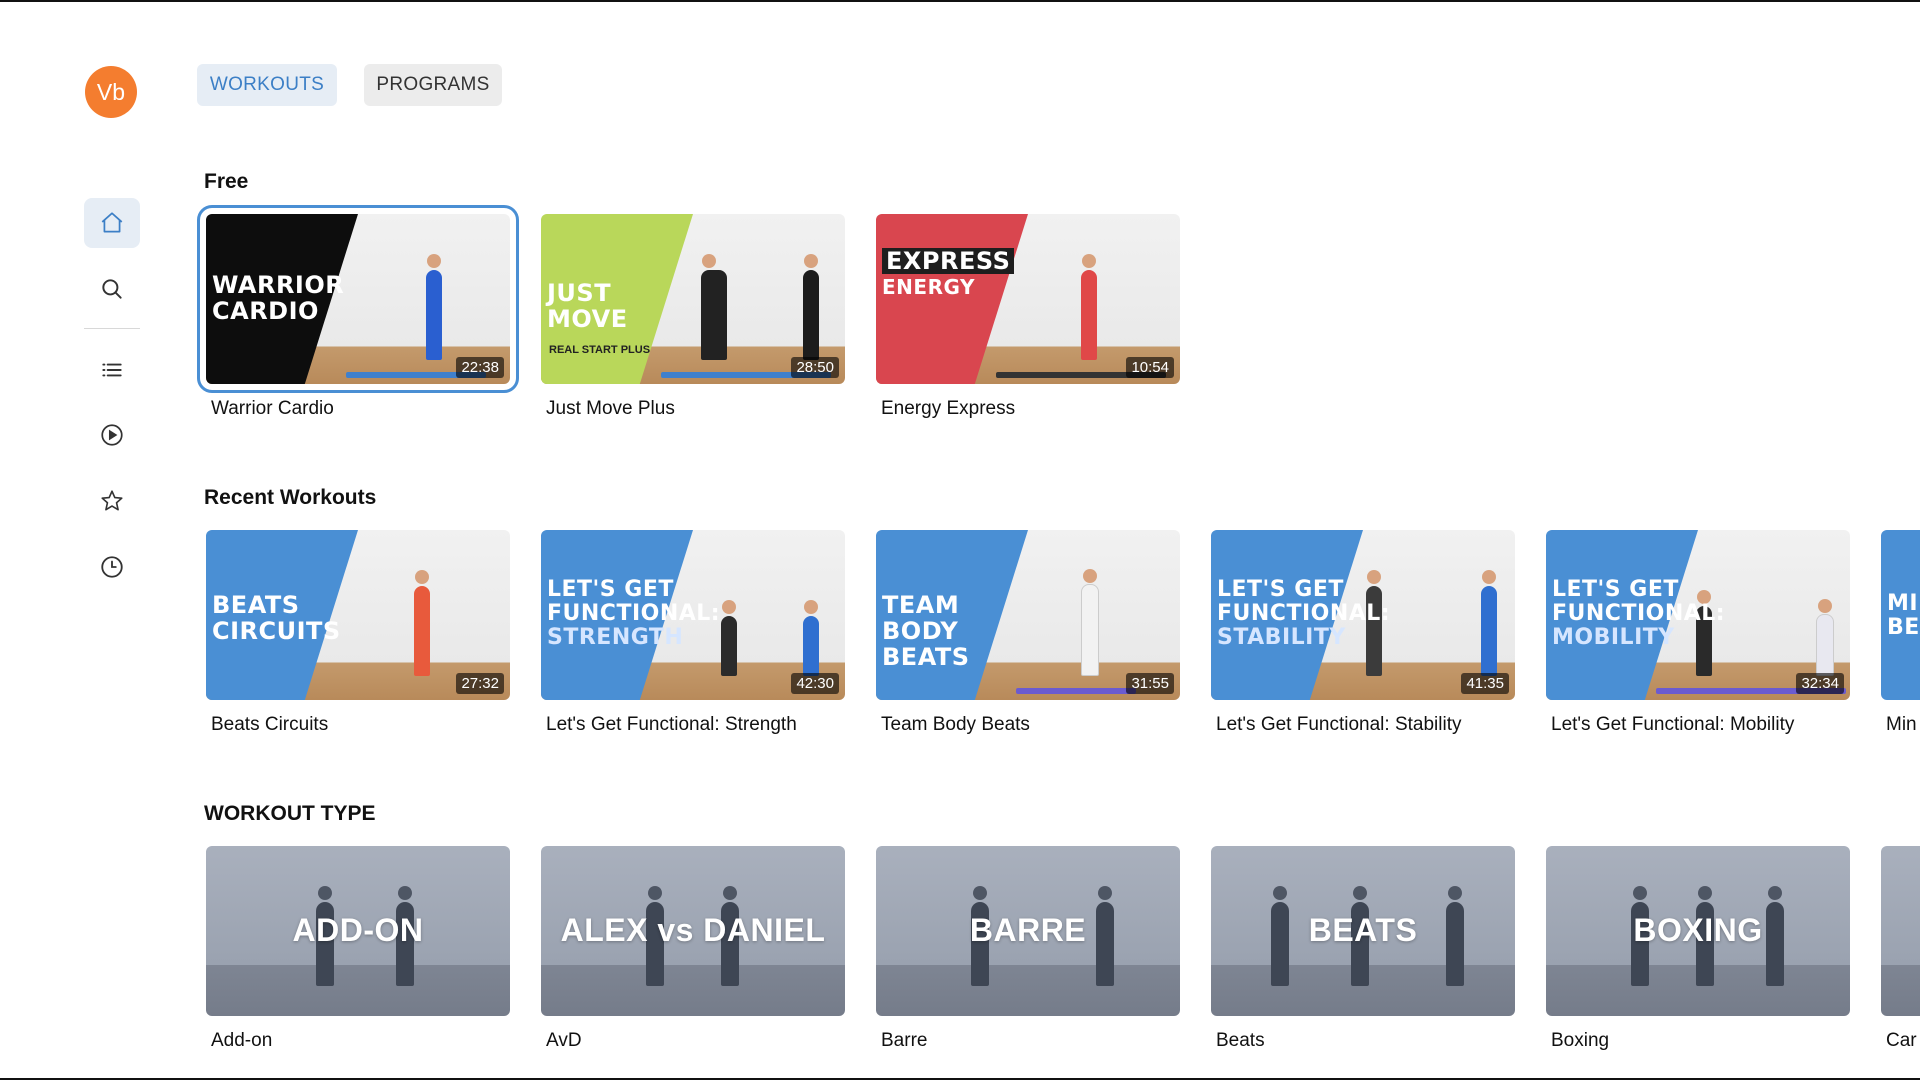  Describe the element at coordinates (960, 1) in the screenshot. I see `top-border` at that location.